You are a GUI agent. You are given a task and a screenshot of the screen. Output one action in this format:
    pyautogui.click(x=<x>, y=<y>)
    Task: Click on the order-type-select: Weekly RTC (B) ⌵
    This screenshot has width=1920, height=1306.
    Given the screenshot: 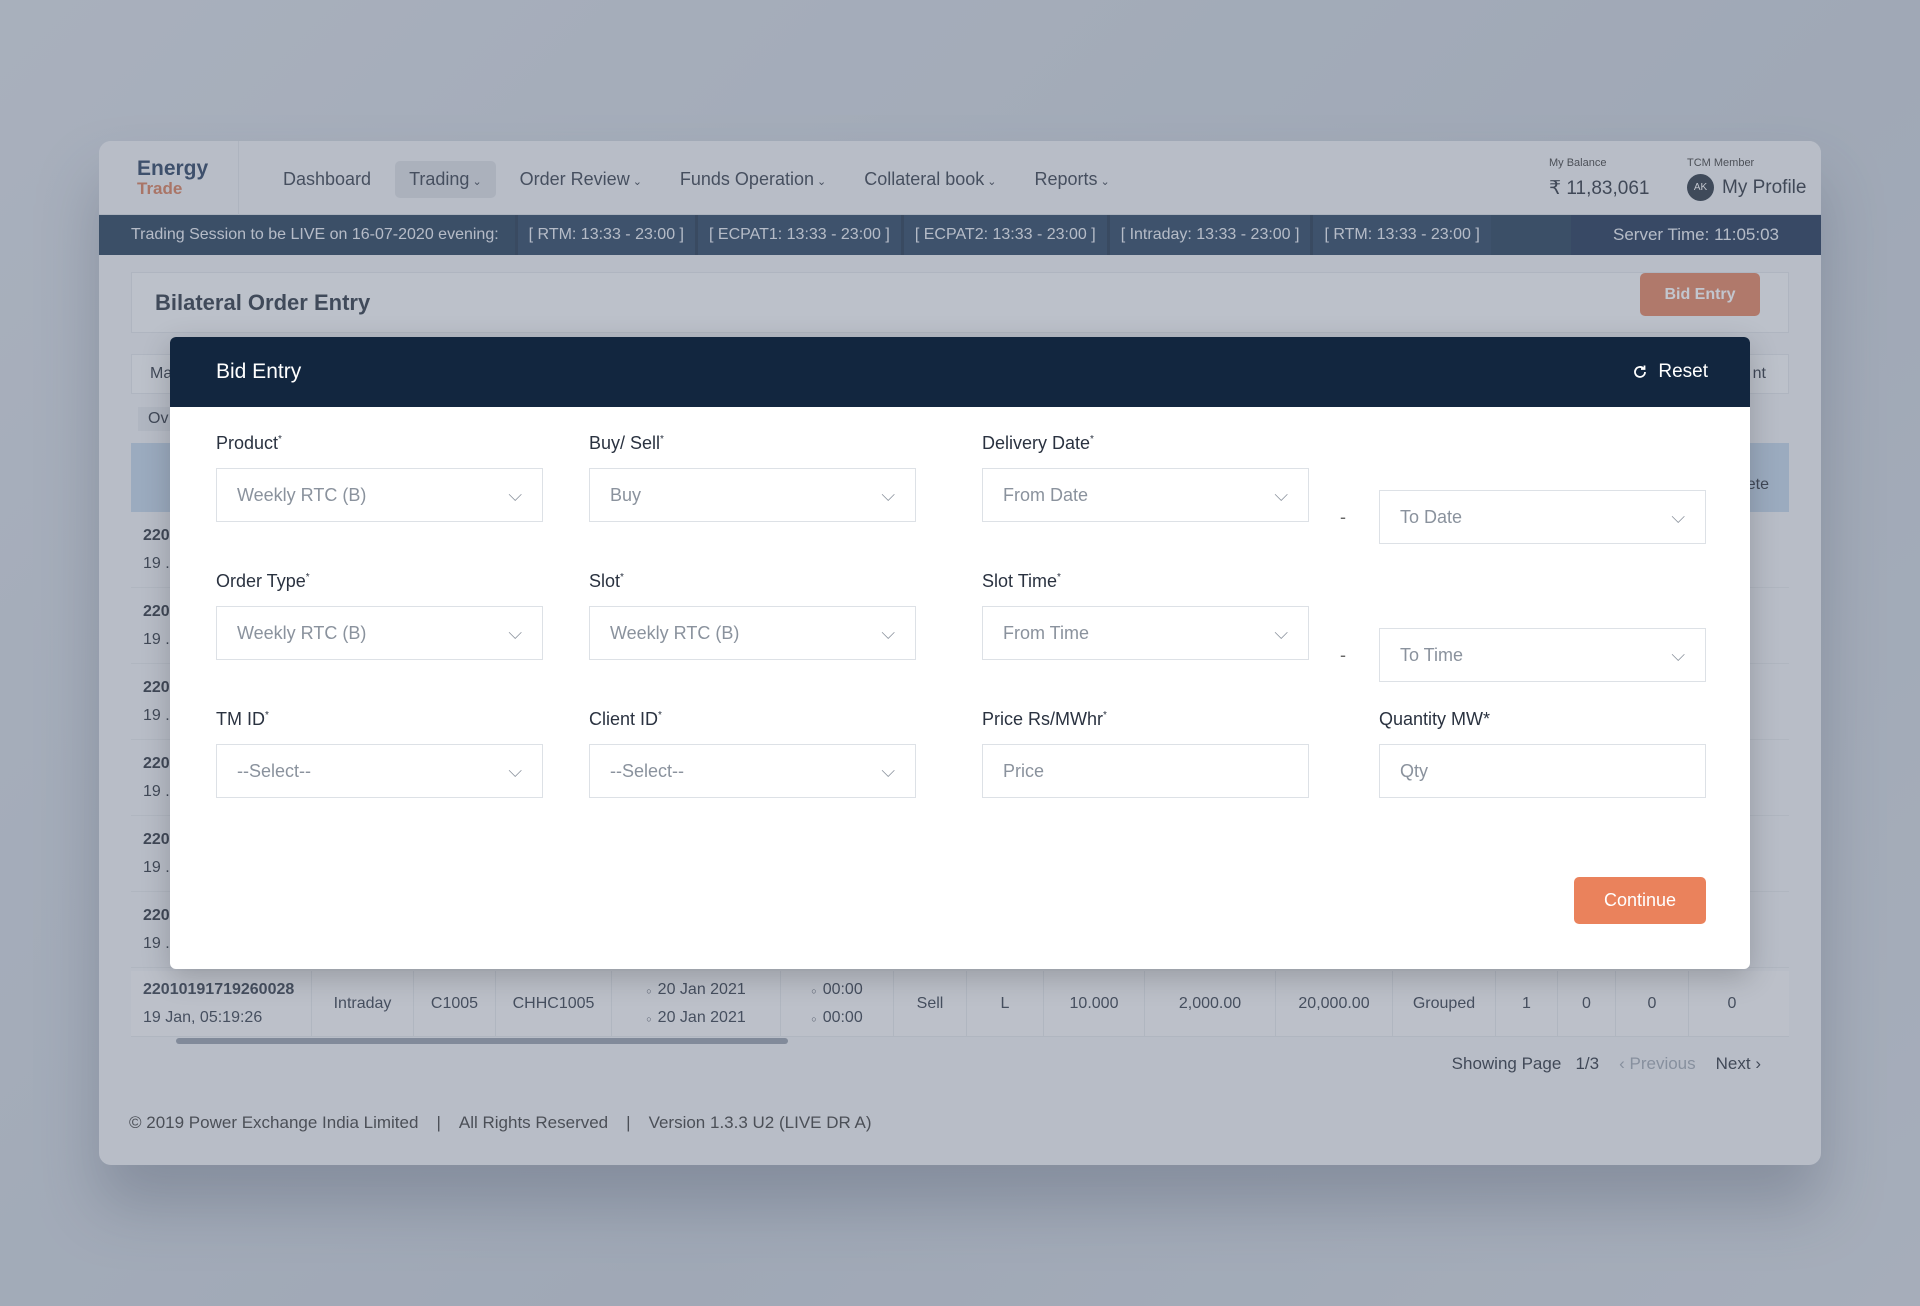 What is the action you would take?
    pyautogui.click(x=379, y=633)
    